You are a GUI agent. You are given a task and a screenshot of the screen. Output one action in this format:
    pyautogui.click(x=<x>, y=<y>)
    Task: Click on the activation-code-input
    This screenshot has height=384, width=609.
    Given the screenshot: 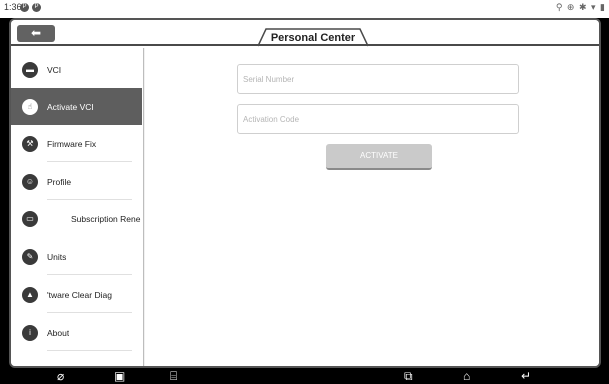 What is the action you would take?
    pyautogui.click(x=378, y=119)
    